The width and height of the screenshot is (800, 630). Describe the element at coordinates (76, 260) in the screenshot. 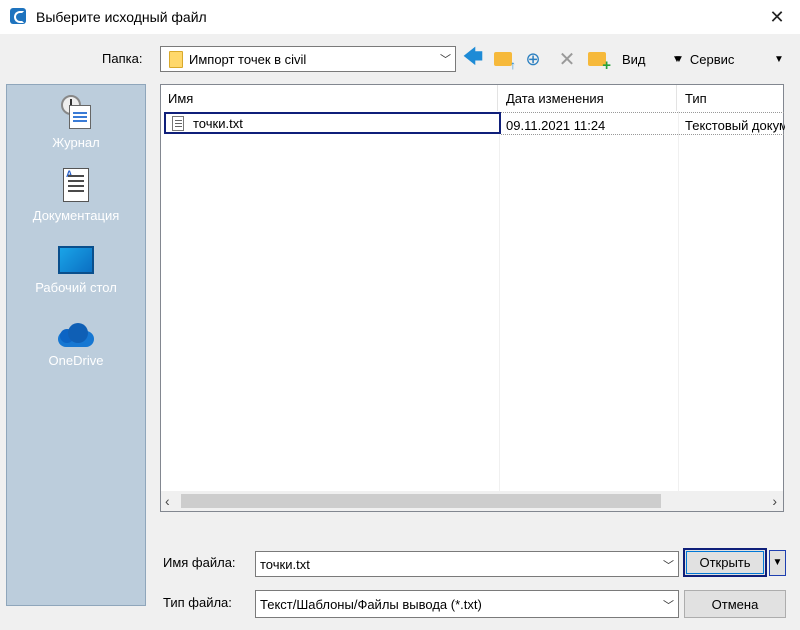

I see `desktop-icon` at that location.